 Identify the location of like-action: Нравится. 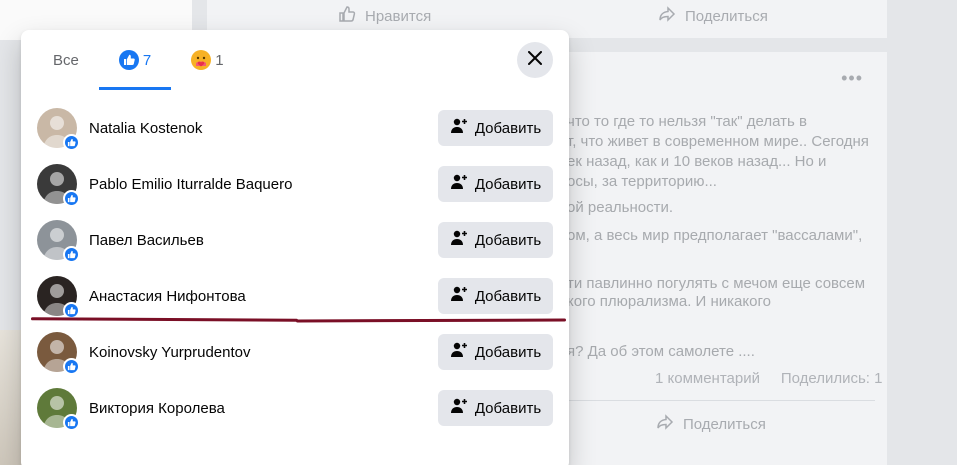
(384, 16).